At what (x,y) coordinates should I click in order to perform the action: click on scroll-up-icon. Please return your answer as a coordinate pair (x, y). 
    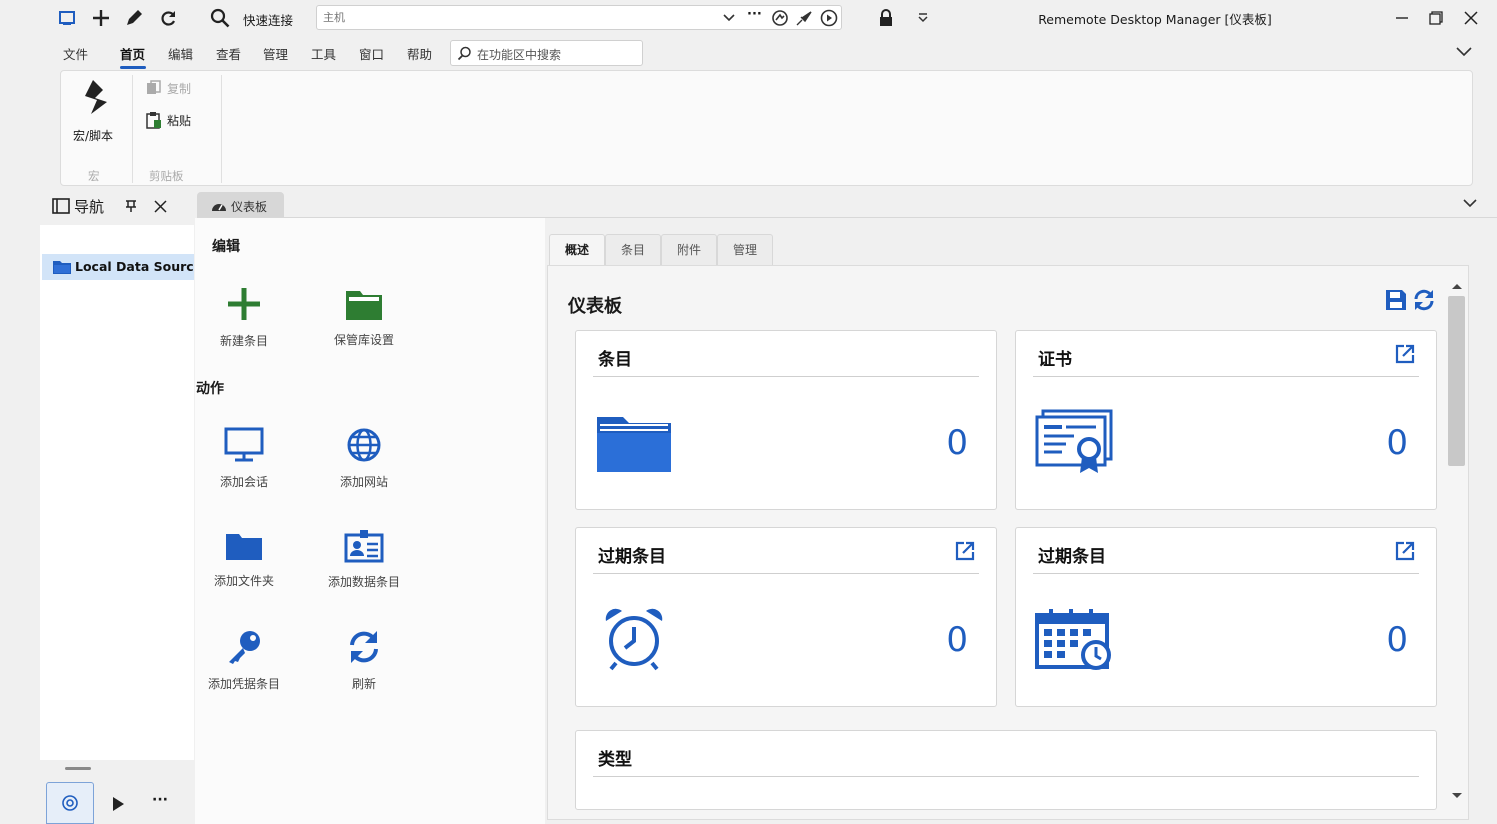
    Looking at the image, I should click on (1457, 286).